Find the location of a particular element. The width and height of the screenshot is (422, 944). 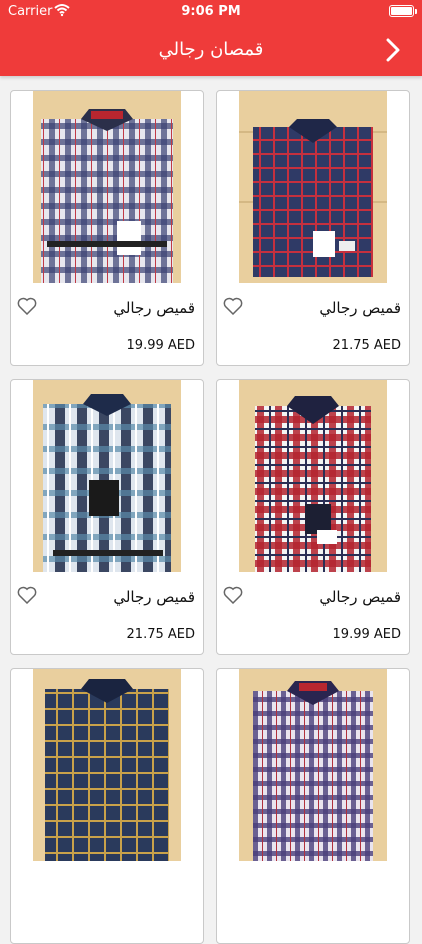

status-time: 9:06 PM is located at coordinates (211, 11).